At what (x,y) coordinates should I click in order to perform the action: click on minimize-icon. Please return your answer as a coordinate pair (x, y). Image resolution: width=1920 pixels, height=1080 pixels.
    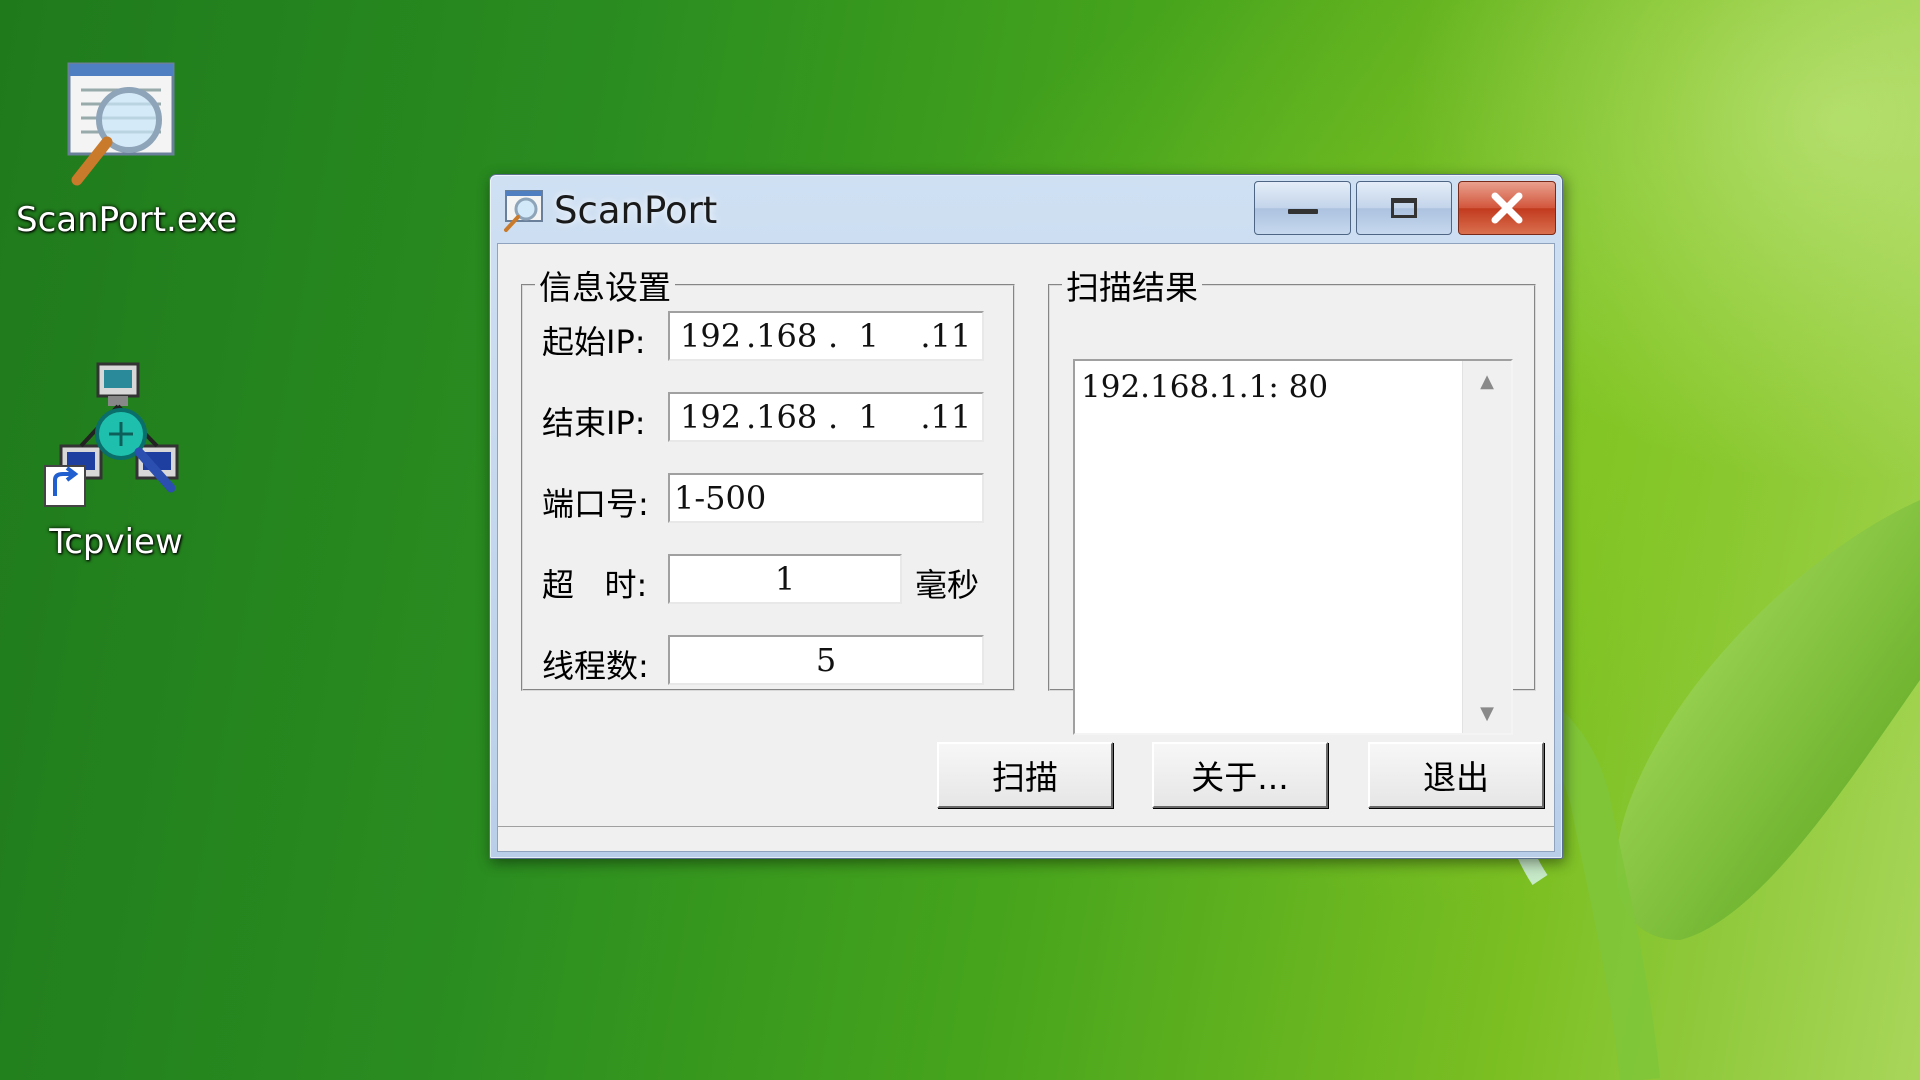
    Looking at the image, I should click on (1302, 211).